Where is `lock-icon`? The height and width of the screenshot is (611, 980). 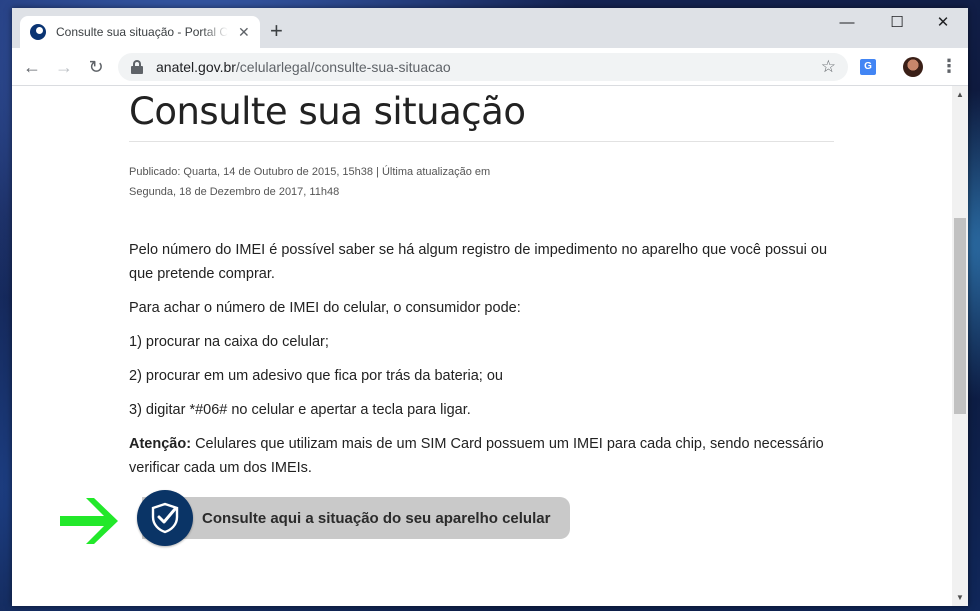 lock-icon is located at coordinates (137, 67).